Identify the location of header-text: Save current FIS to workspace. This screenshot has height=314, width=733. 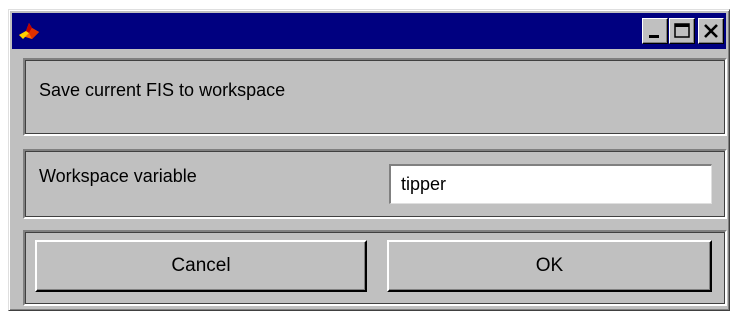
(162, 90).